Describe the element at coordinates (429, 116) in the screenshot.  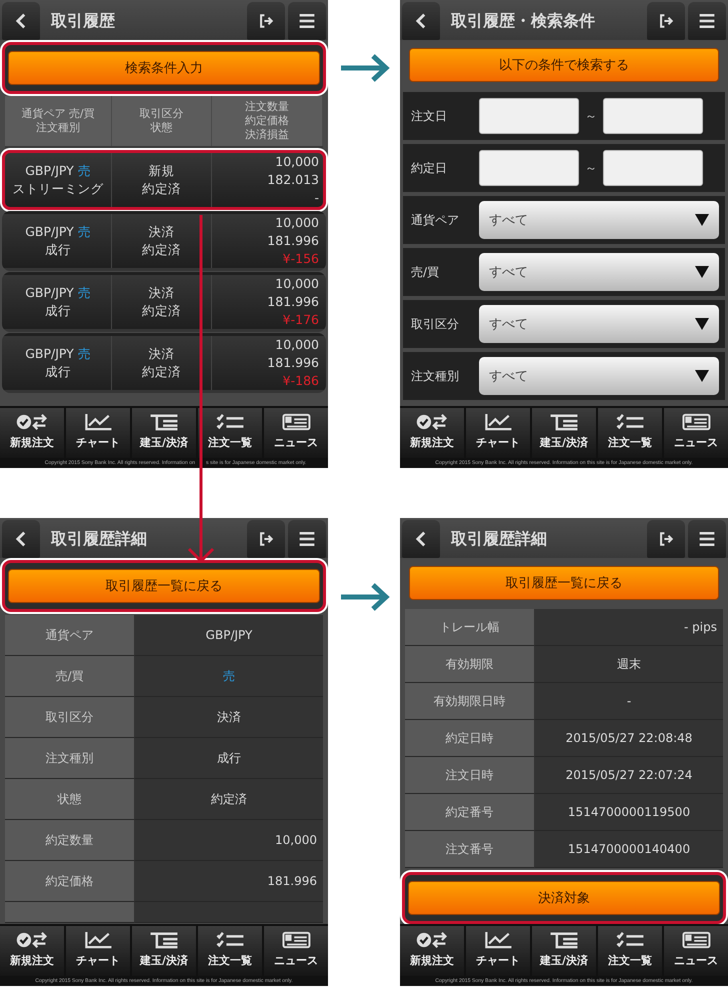
I see `field-label: 注文日` at that location.